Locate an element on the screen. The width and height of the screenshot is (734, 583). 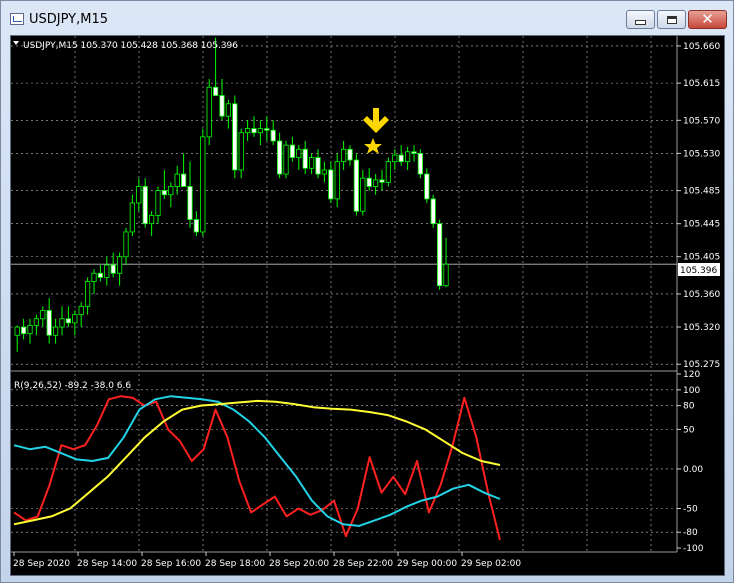
time-tick-label: 28 Sep 18:00 is located at coordinates (235, 564).